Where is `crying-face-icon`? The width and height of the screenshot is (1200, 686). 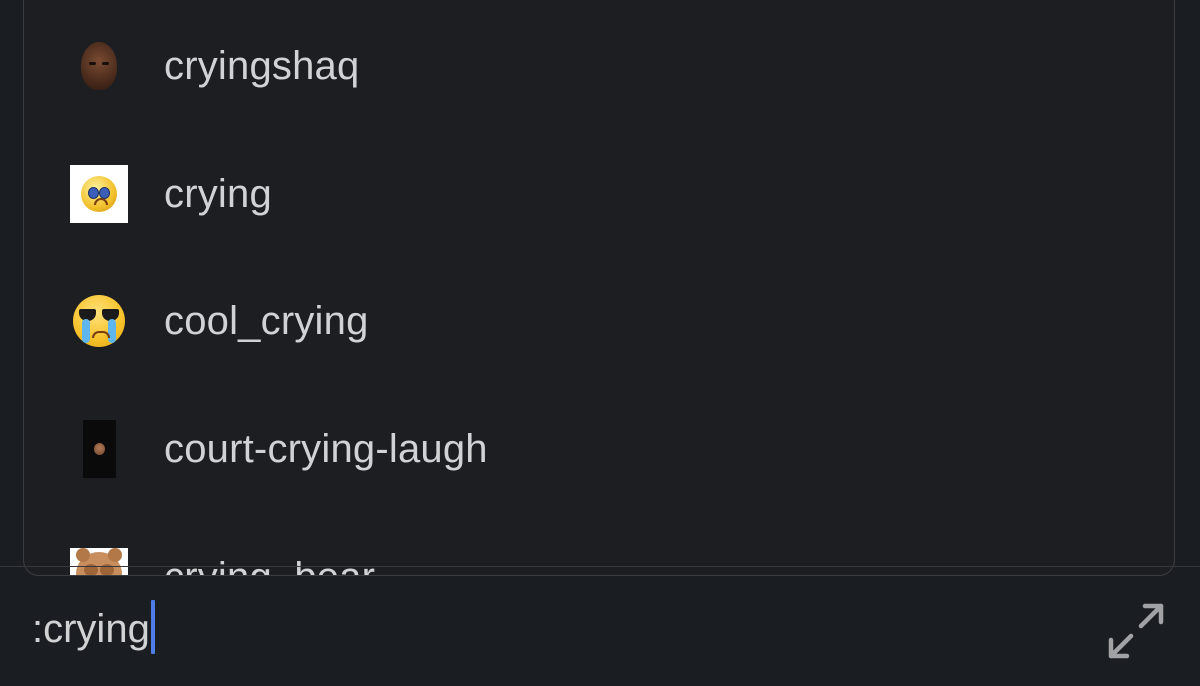
crying-face-icon is located at coordinates (99, 194).